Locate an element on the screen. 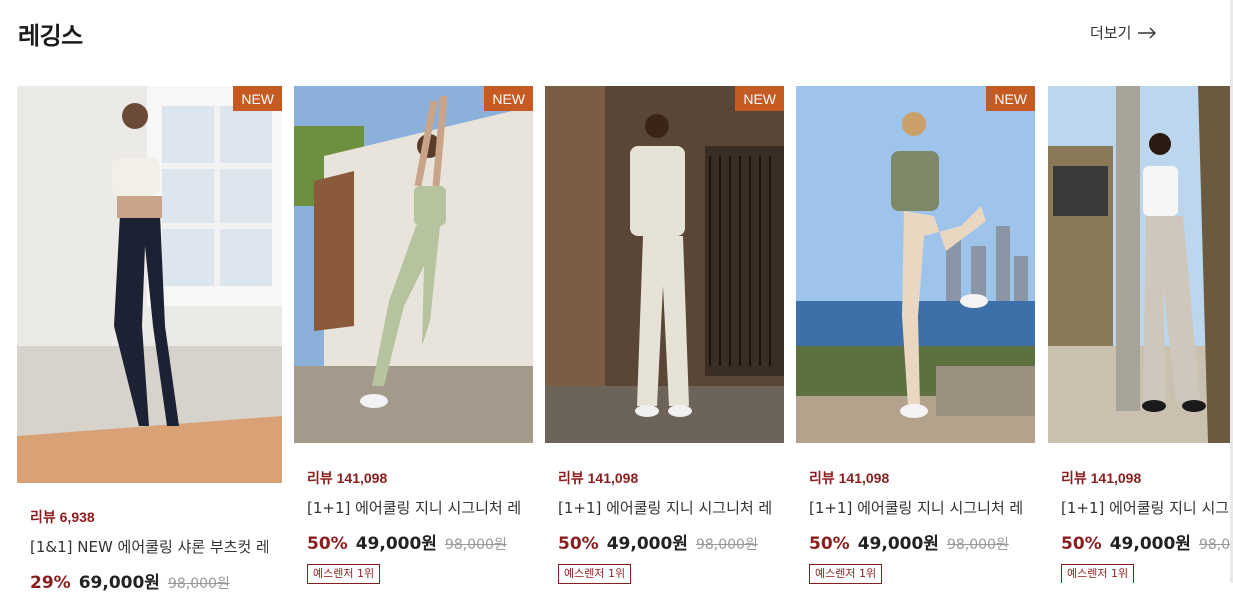 The height and width of the screenshot is (593, 1233). product-image is located at coordinates (1139, 264).